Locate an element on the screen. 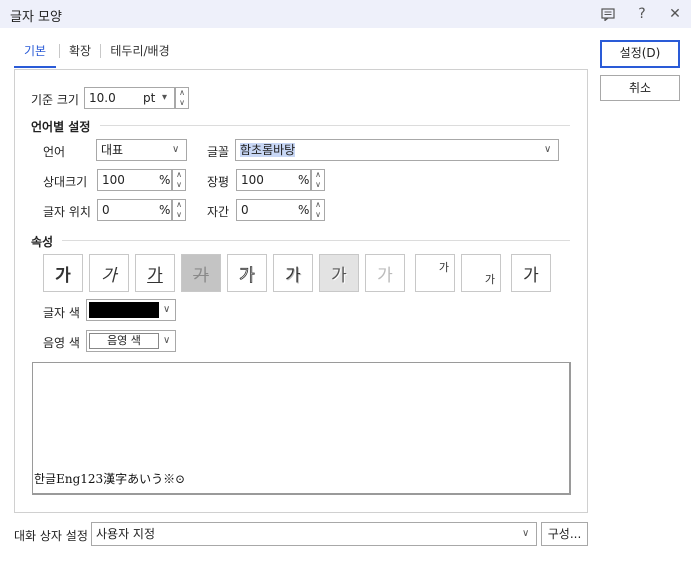 This screenshot has width=691, height=561. superscript-button: 가 is located at coordinates (435, 273).